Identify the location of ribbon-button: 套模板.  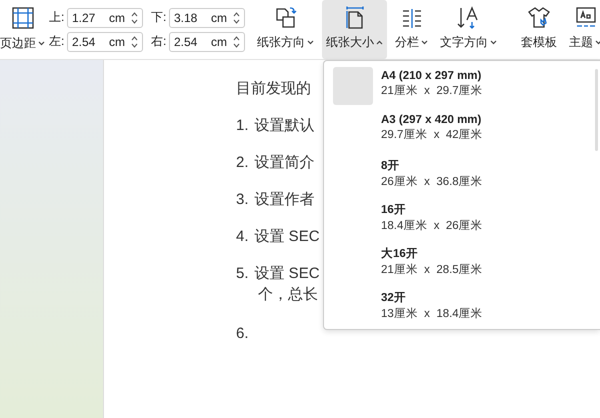
(539, 29).